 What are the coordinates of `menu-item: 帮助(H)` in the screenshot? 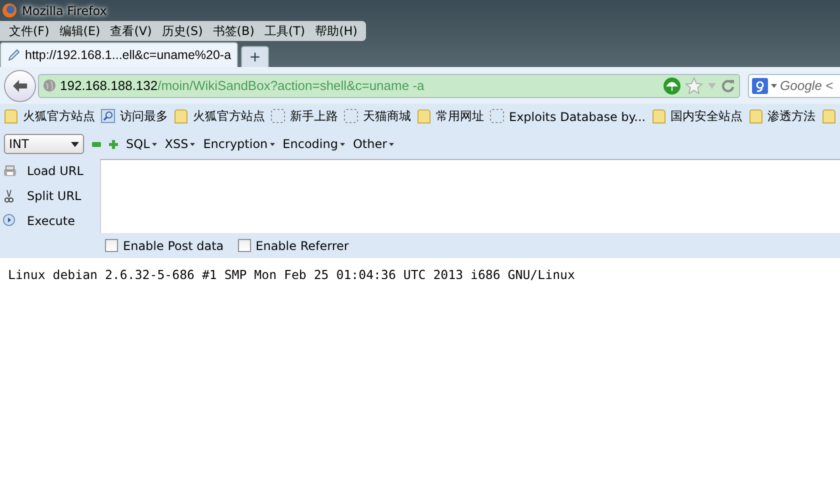 It's located at (336, 31).